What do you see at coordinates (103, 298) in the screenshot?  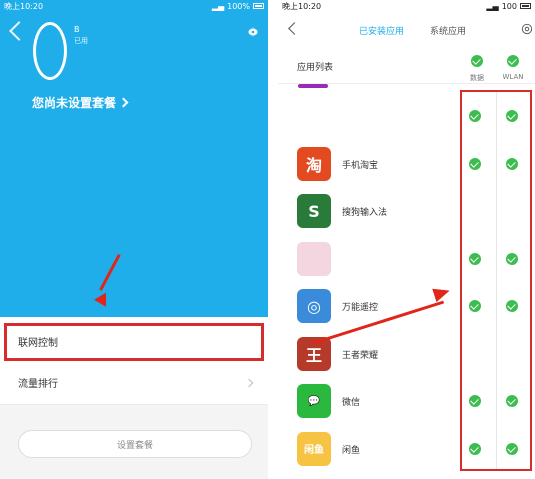 I see `annotation-arrowhead` at bounding box center [103, 298].